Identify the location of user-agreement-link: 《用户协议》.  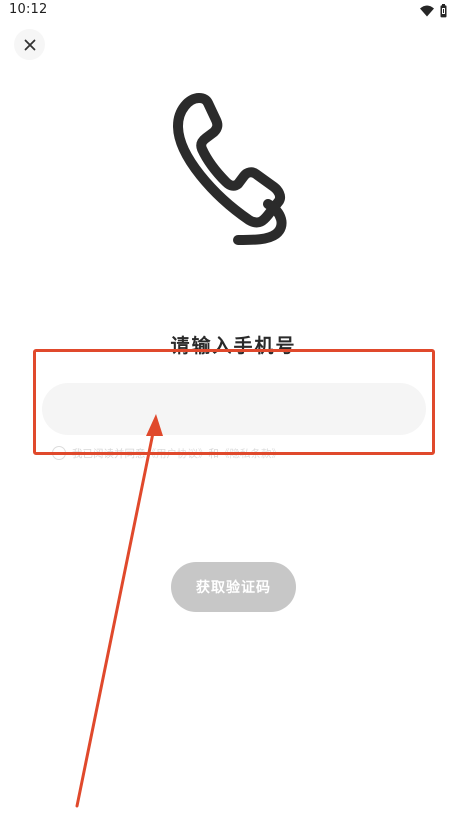
(177, 453).